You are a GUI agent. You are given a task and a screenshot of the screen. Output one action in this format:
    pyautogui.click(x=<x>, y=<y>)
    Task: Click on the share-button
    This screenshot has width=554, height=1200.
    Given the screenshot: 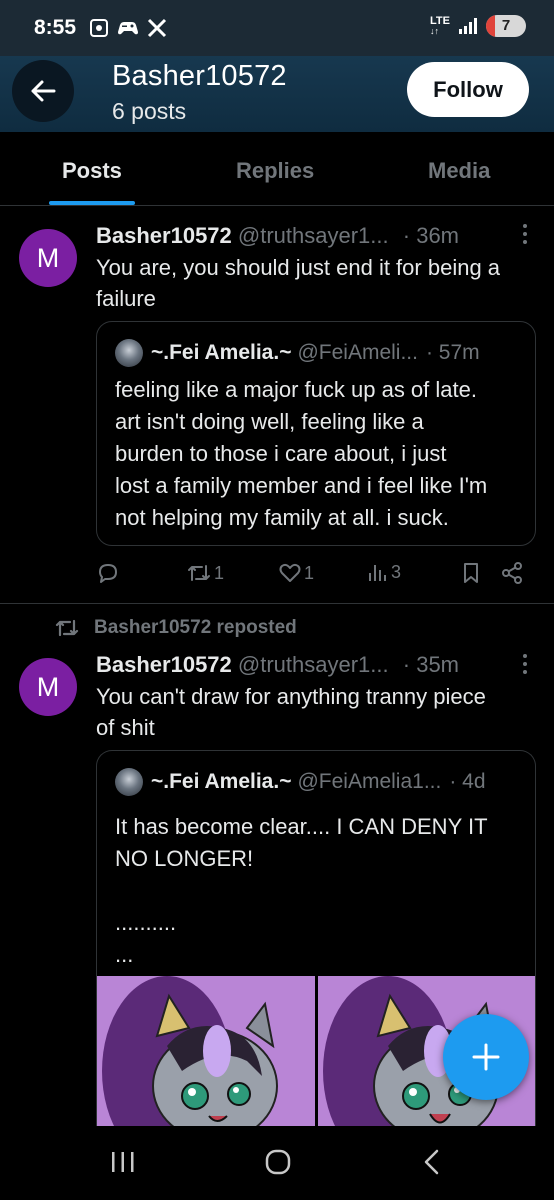 What is the action you would take?
    pyautogui.click(x=512, y=573)
    